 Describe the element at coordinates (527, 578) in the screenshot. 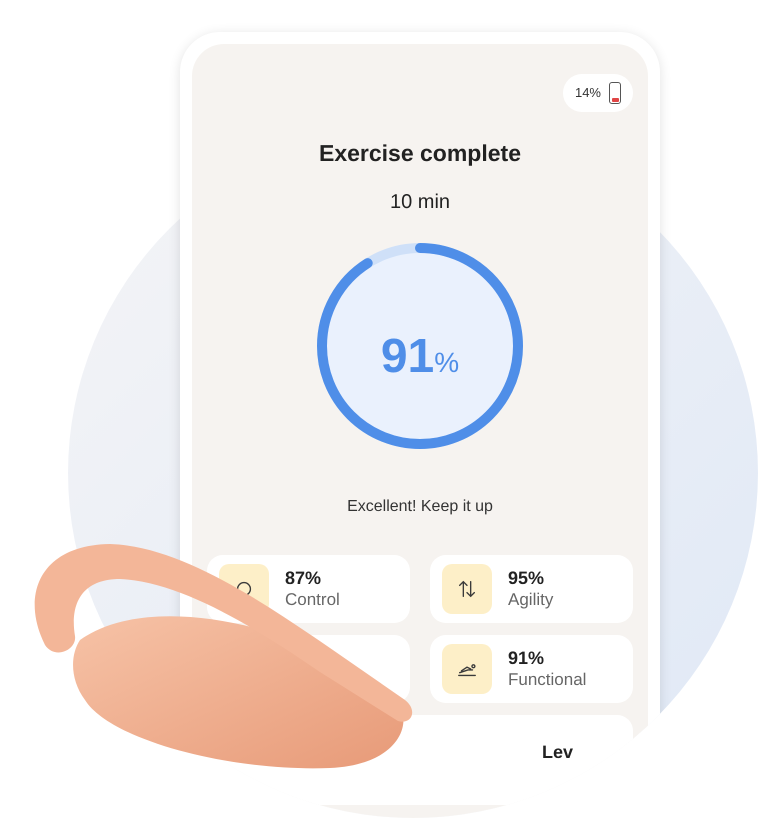

I see `stat-value: 95%` at that location.